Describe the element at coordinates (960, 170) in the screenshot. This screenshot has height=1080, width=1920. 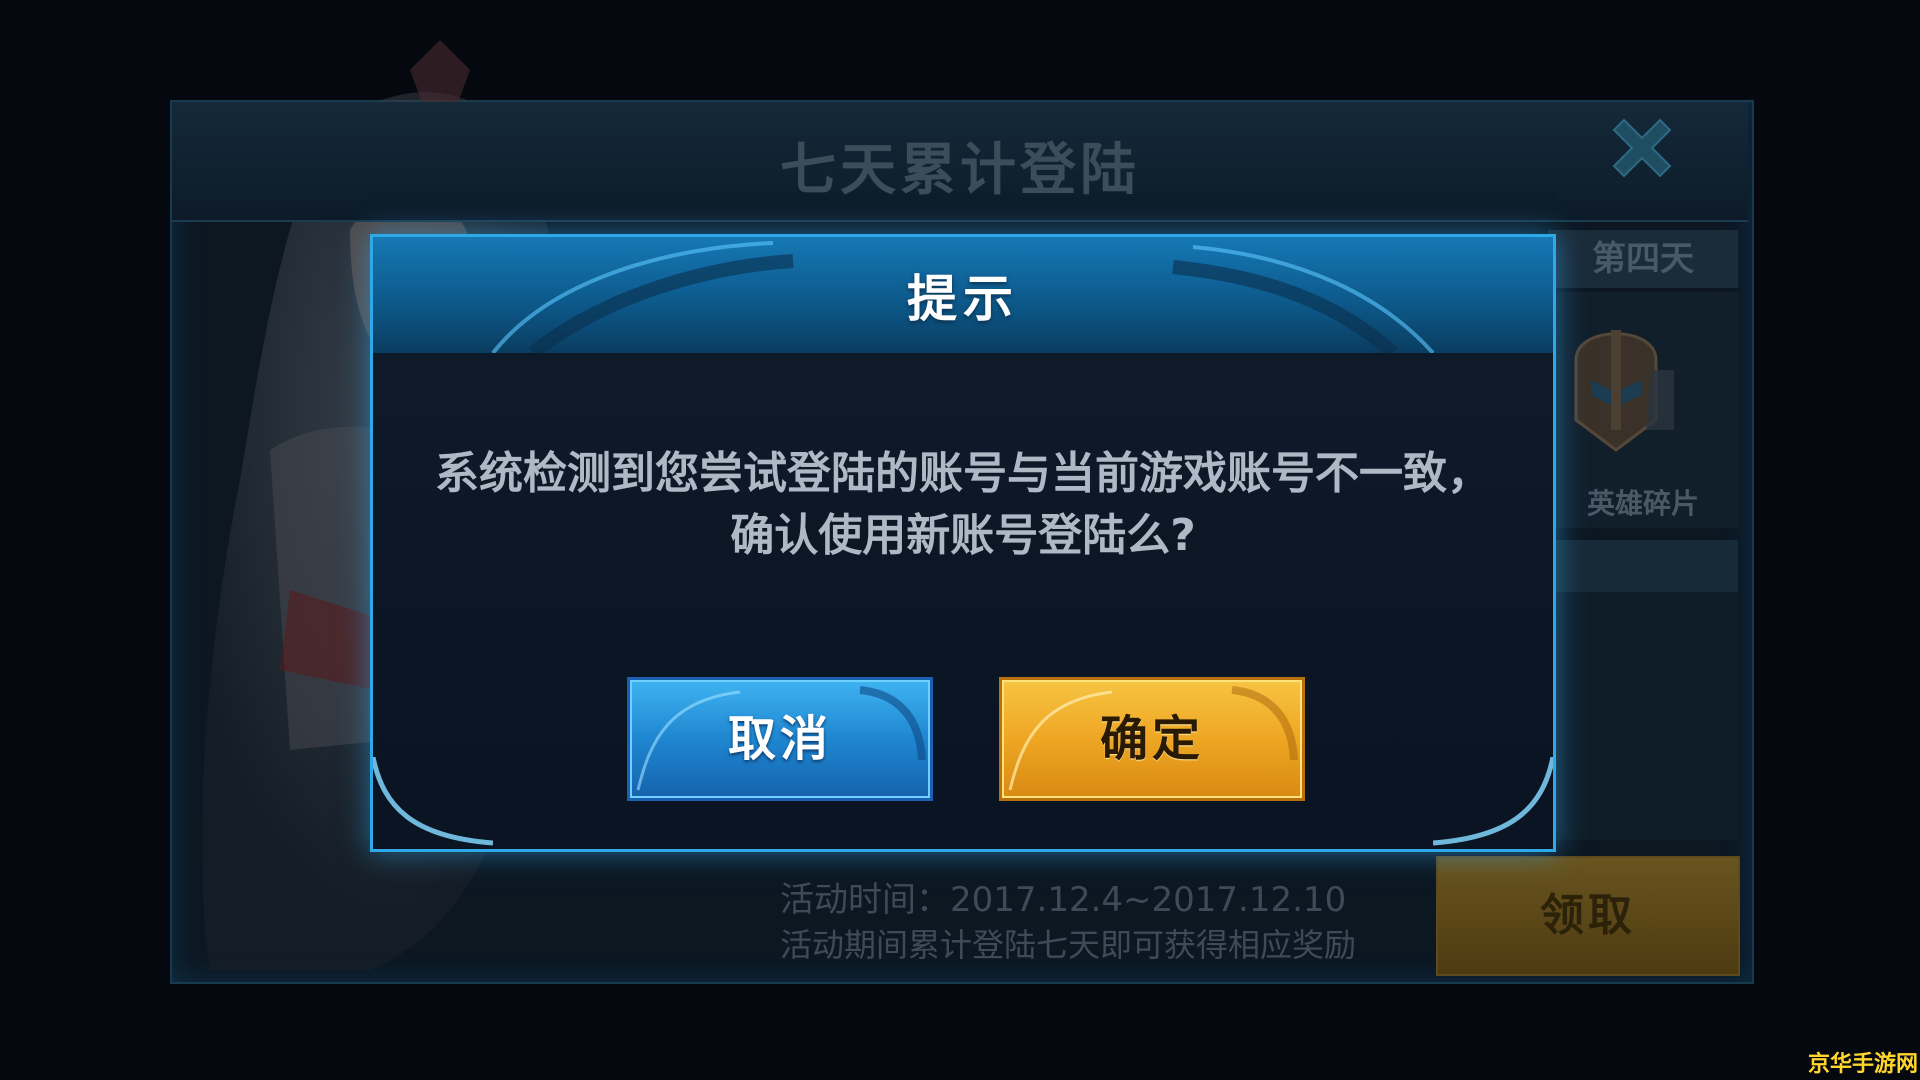
I see `background-title: 七天累计登陆` at that location.